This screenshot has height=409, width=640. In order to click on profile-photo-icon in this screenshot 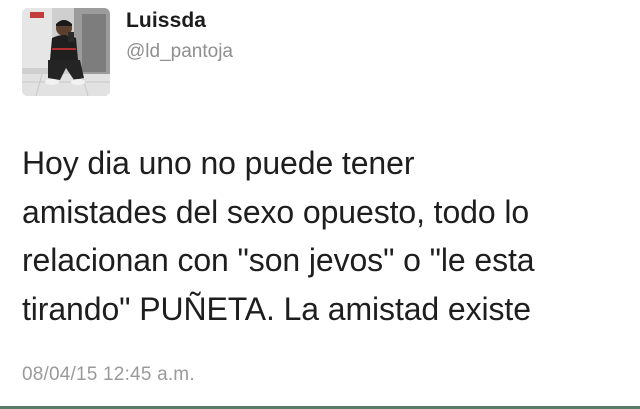, I will do `click(66, 52)`.